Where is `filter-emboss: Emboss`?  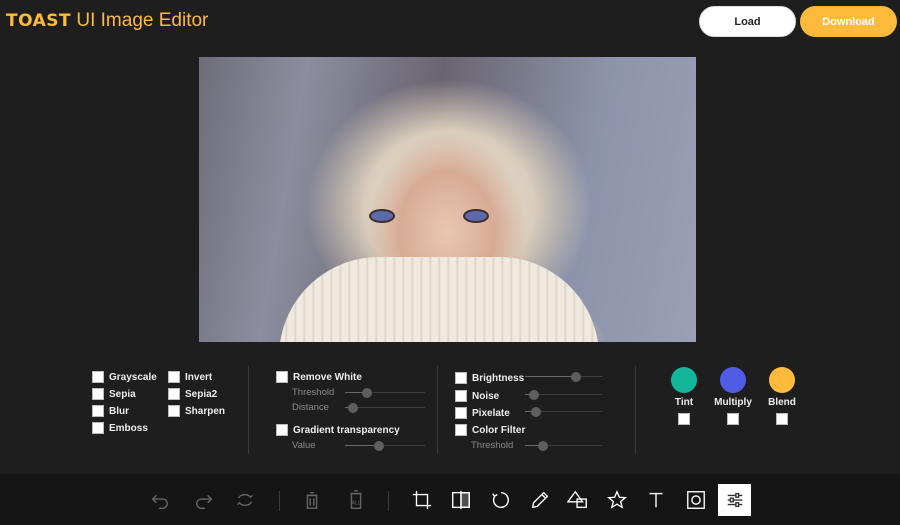
filter-emboss: Emboss is located at coordinates (120, 428).